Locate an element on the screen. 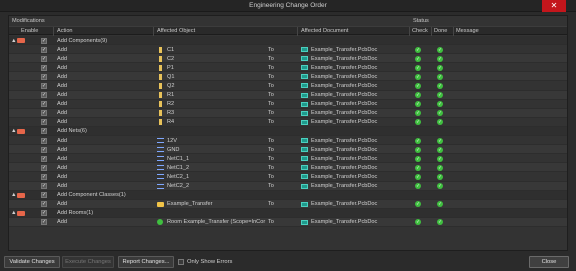 This screenshot has height=271, width=576. affected-object-cell: GND is located at coordinates (173, 149).